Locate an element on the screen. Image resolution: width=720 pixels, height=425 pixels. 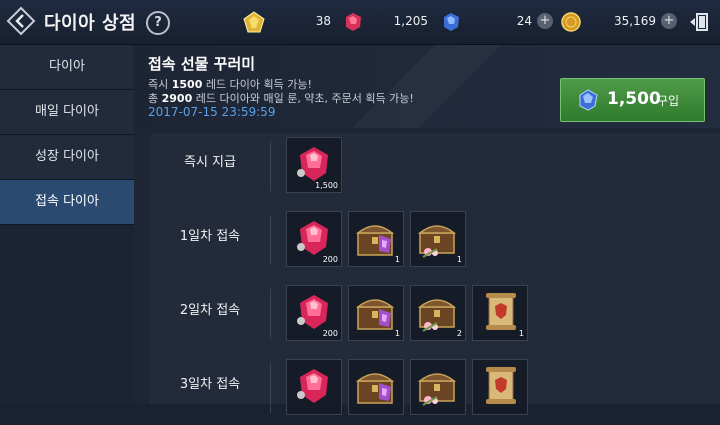
package-description-2: 총 2900 레드 다이아와 매일 룬, 약초, 주문서 획득 가능! is located at coordinates (281, 98).